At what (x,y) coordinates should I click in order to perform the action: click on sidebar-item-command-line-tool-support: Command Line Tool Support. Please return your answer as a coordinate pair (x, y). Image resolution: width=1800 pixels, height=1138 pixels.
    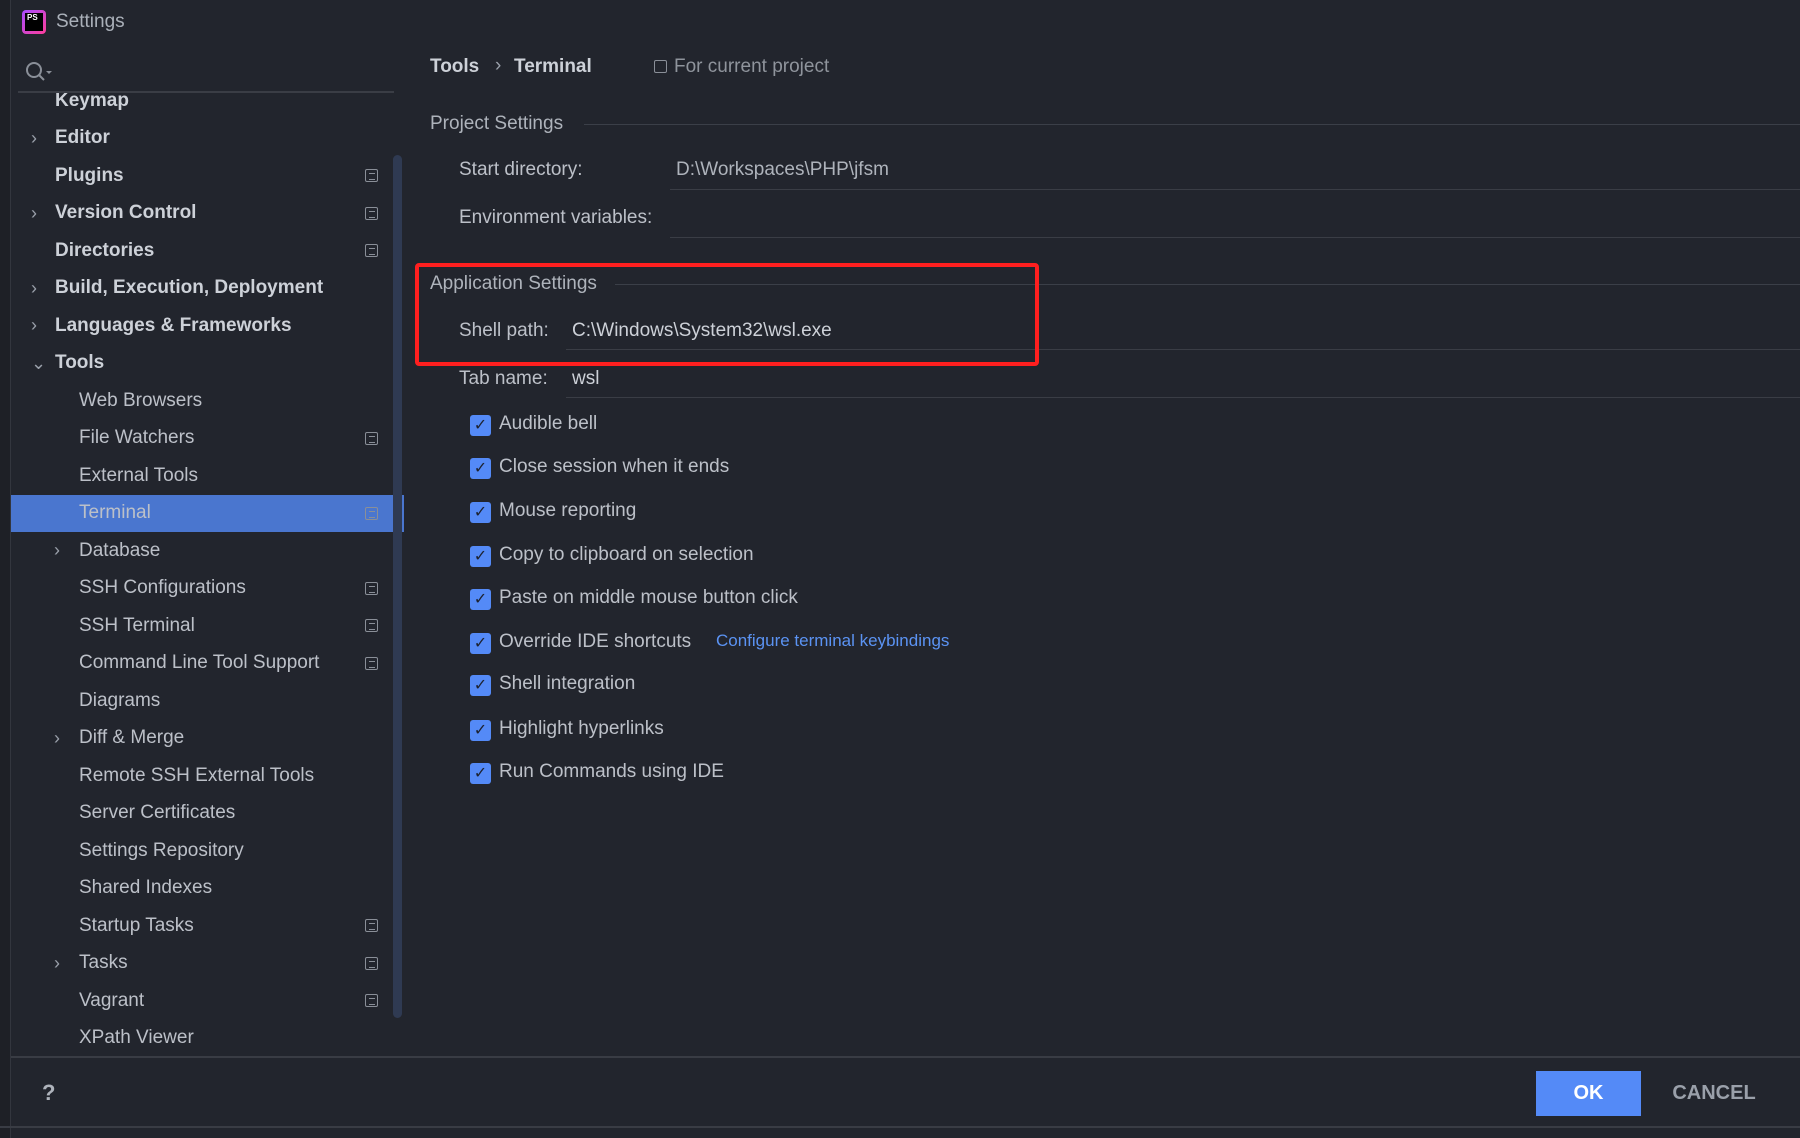
    Looking at the image, I should click on (202, 664).